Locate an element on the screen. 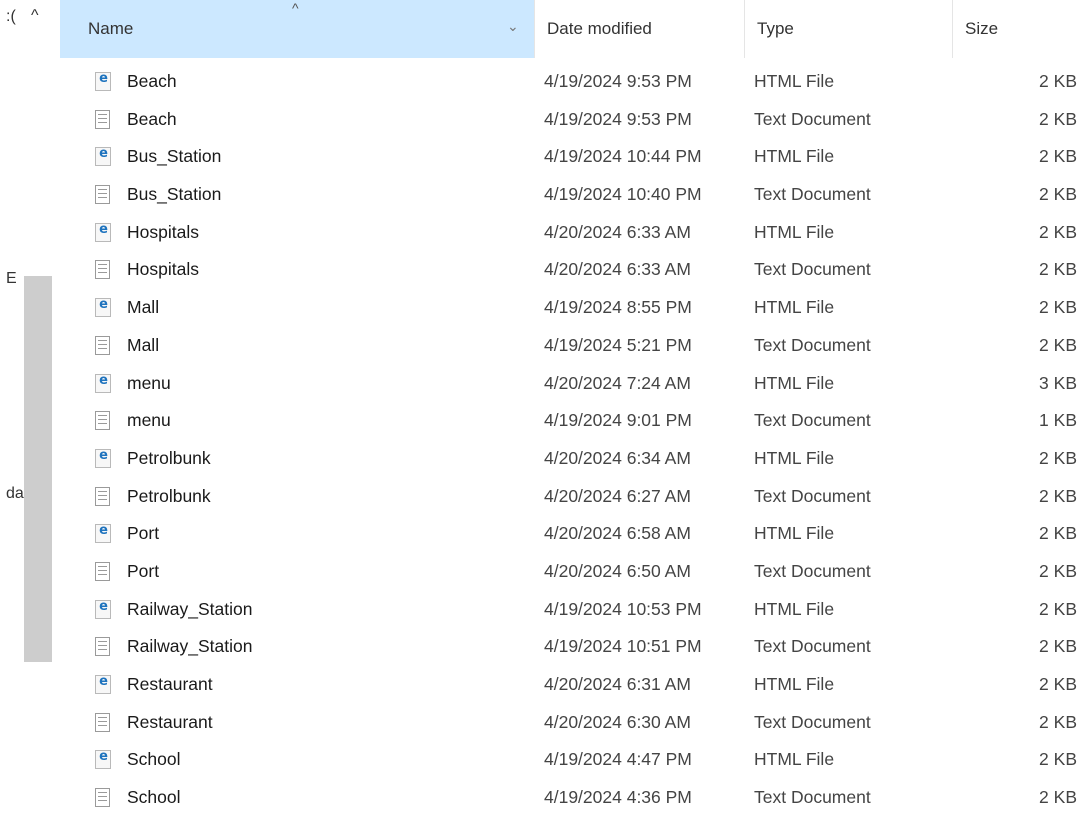 The width and height of the screenshot is (1083, 817). file-date-modified: 4/19/2024 9:53 PM is located at coordinates (618, 81).